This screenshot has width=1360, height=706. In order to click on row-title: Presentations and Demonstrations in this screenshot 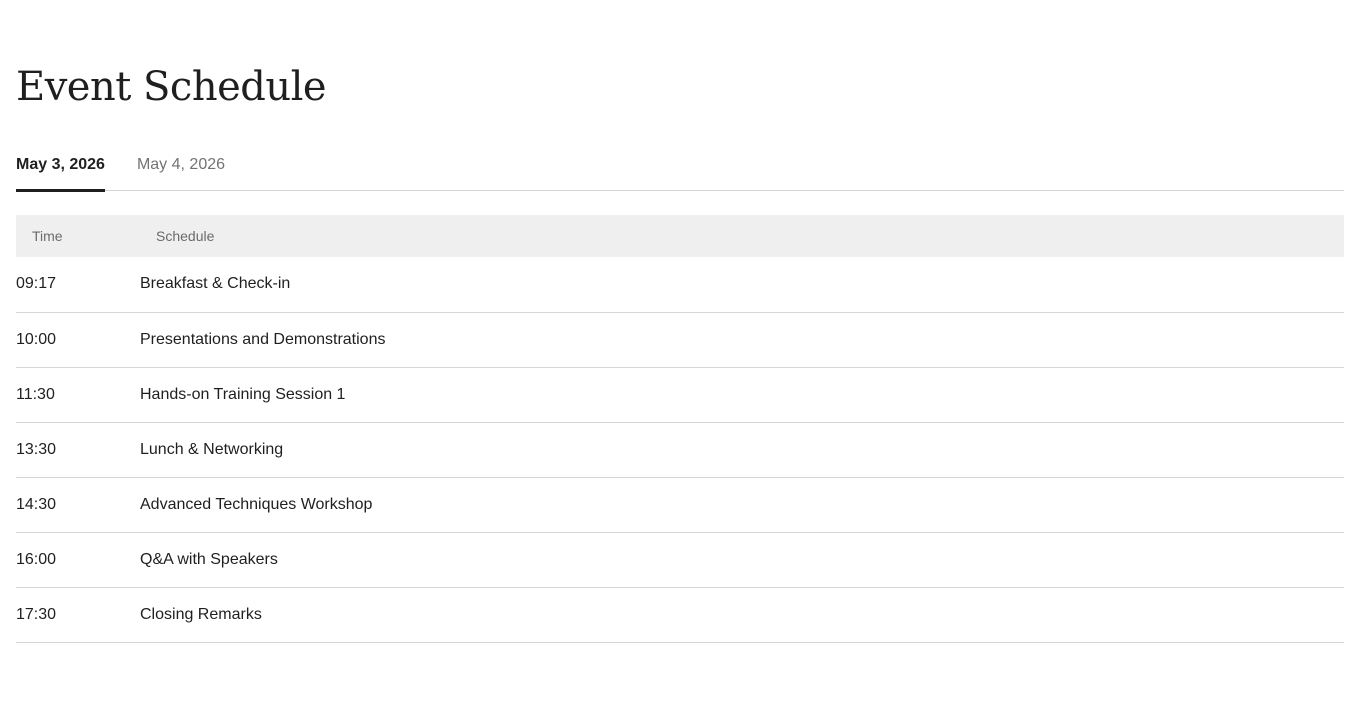, I will do `click(263, 339)`.